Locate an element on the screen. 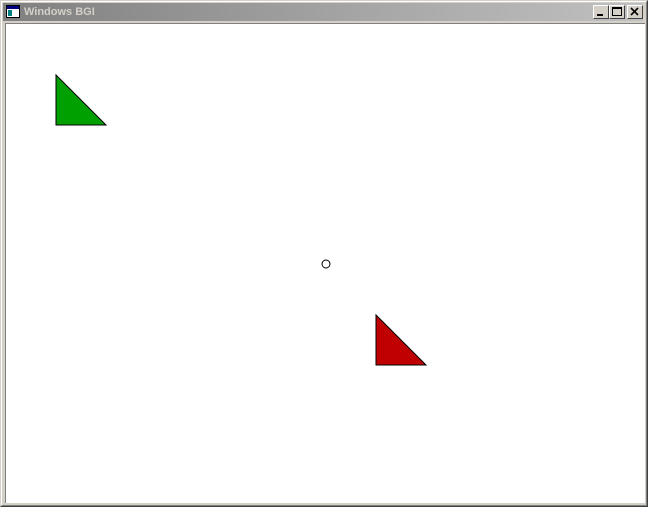 The width and height of the screenshot is (648, 507). title-bar: Windows BGI is located at coordinates (323, 12).